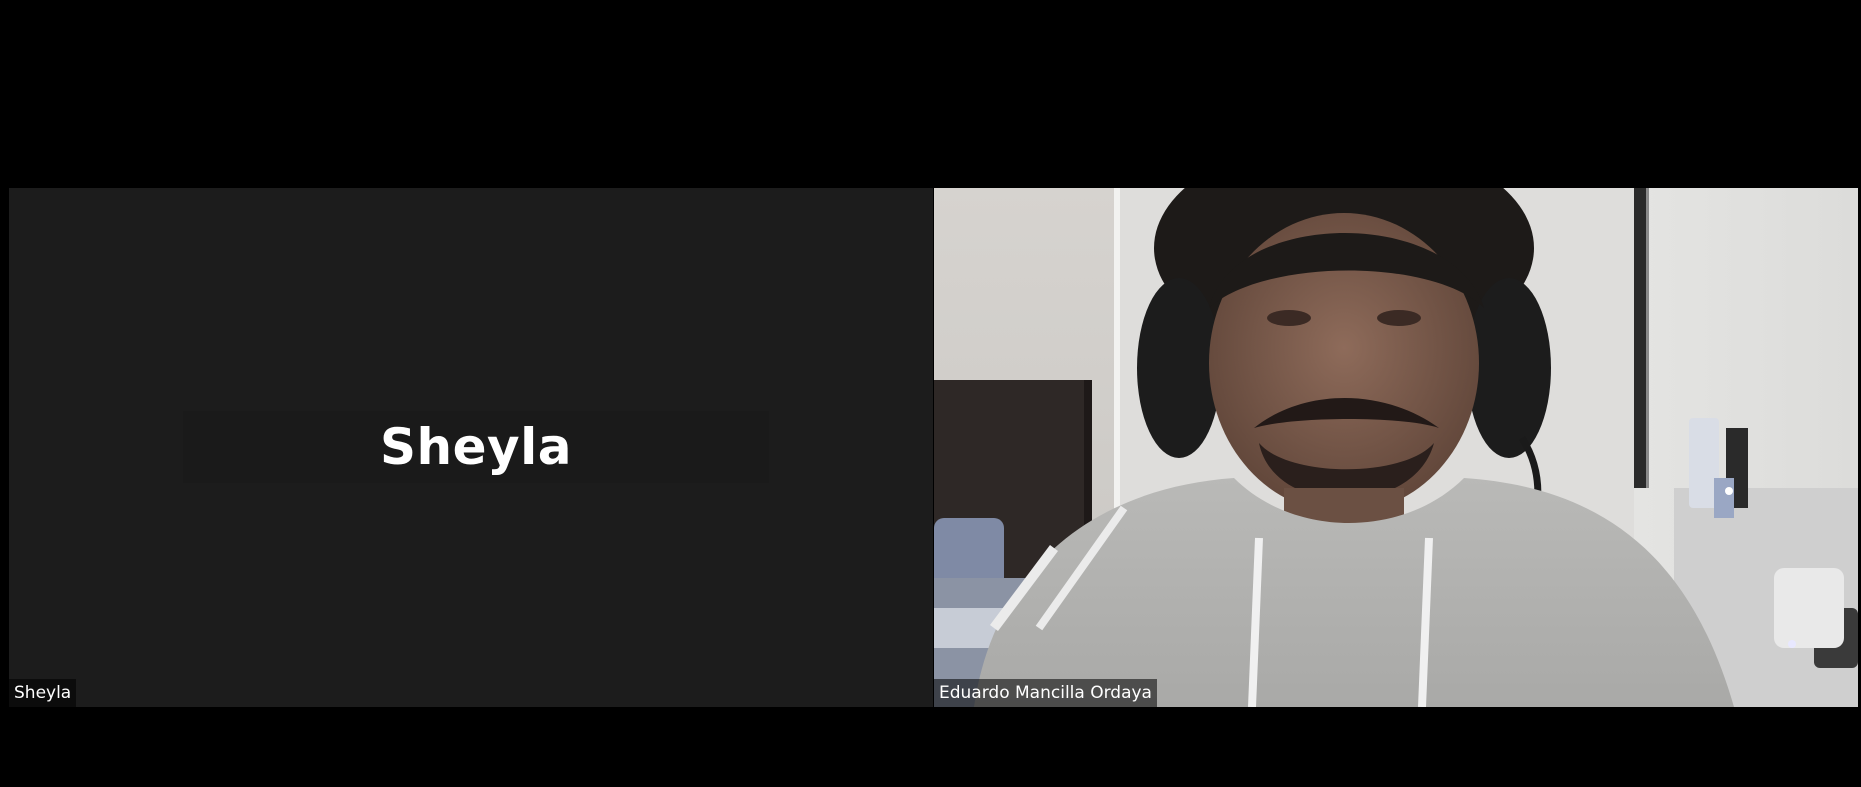  Describe the element at coordinates (1045, 693) in the screenshot. I see `participant-name-label: Eduardo Mancilla Ordaya` at that location.